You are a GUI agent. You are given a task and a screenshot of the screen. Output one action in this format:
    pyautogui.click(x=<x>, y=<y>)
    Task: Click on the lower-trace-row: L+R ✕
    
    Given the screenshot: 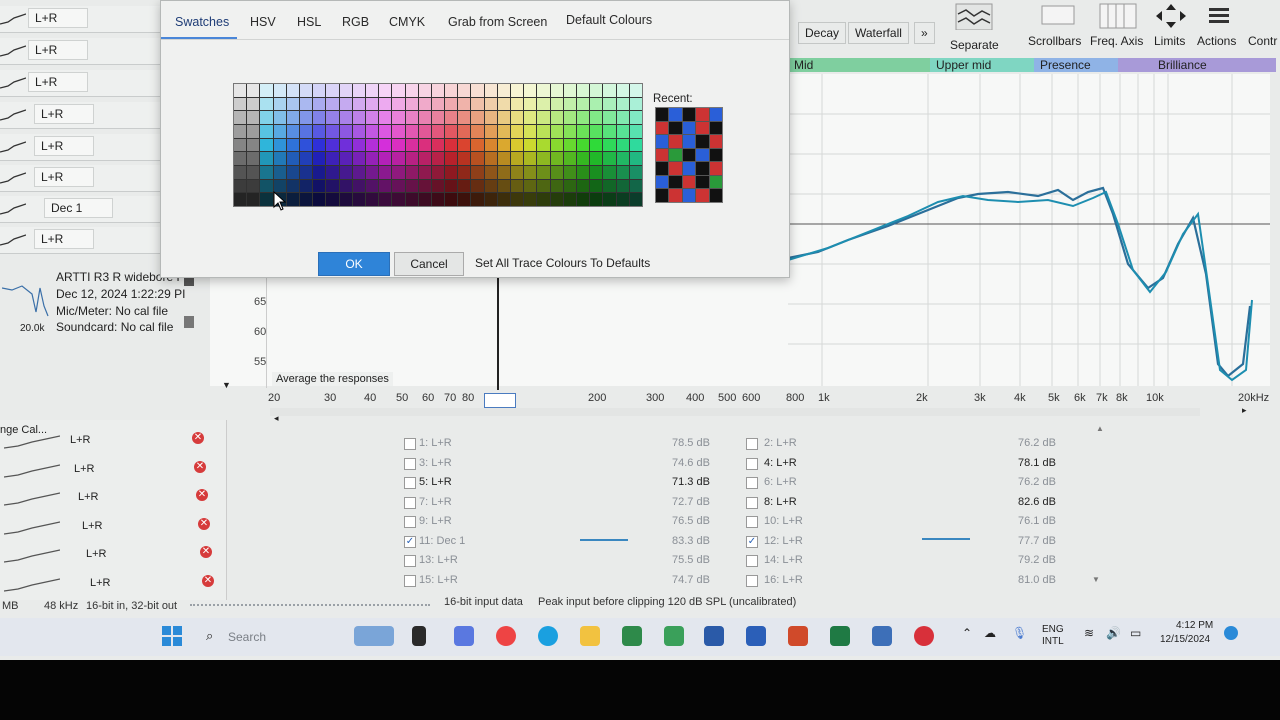 What is the action you would take?
    pyautogui.click(x=112, y=528)
    